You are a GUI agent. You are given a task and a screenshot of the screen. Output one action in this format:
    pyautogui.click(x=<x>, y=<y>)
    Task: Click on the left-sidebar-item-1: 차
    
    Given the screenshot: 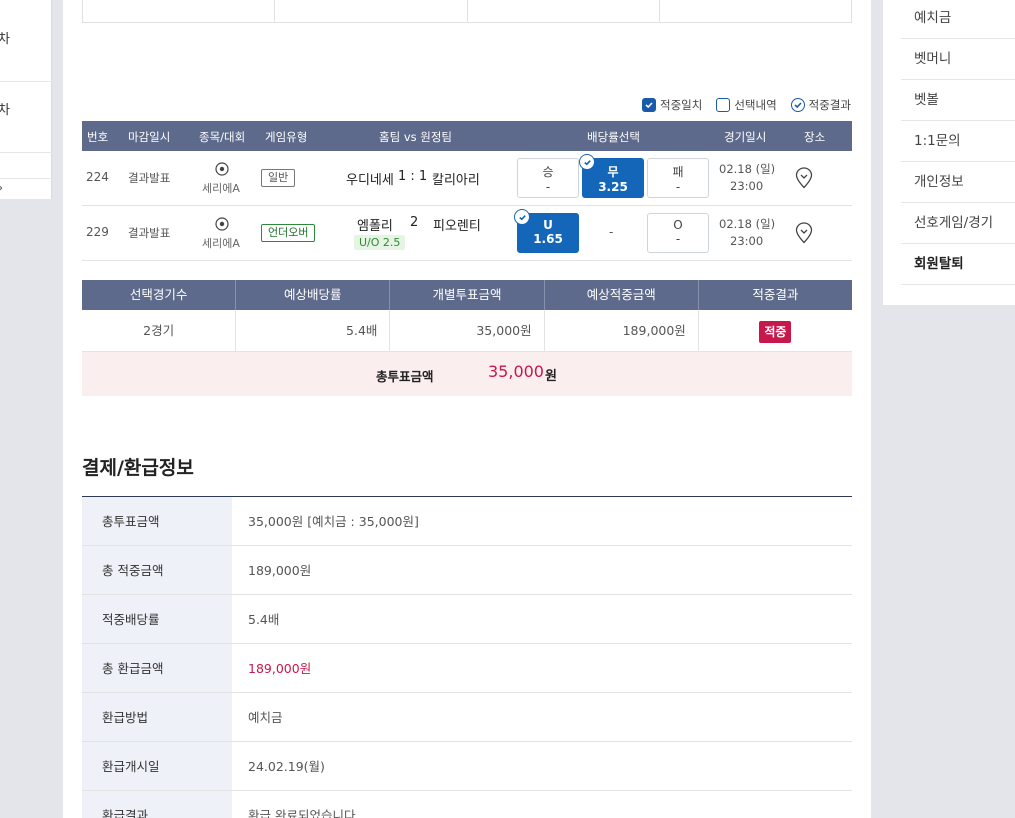 What is the action you would take?
    pyautogui.click(x=26, y=46)
    